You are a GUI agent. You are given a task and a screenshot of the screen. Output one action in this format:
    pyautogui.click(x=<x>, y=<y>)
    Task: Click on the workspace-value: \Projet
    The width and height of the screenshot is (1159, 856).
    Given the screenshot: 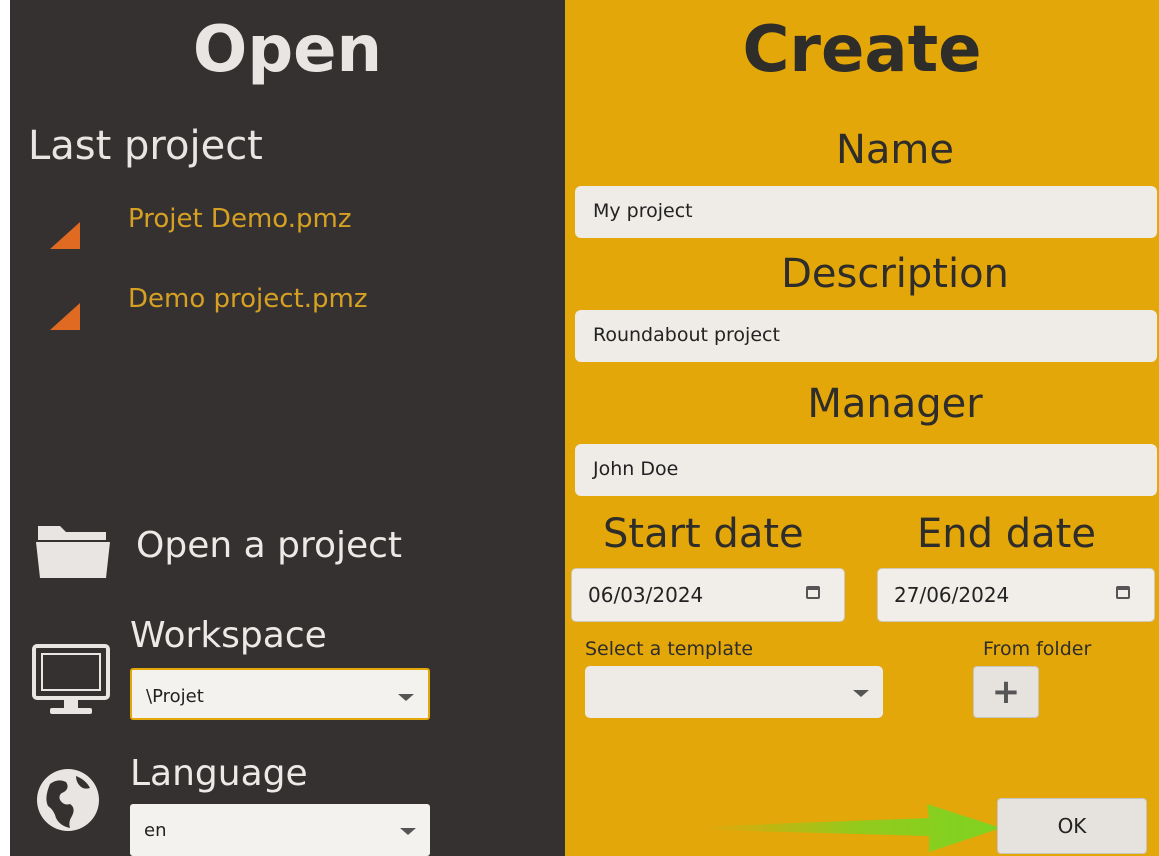 What is the action you would take?
    pyautogui.click(x=175, y=696)
    